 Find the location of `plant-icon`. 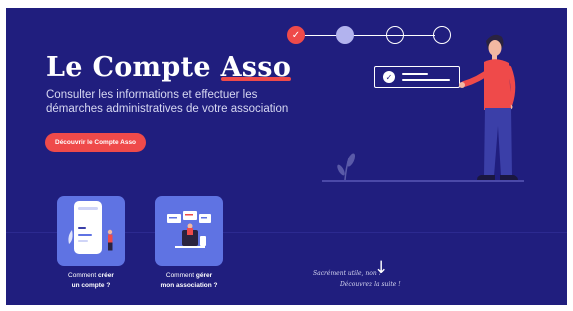

plant-icon is located at coordinates (346, 167).